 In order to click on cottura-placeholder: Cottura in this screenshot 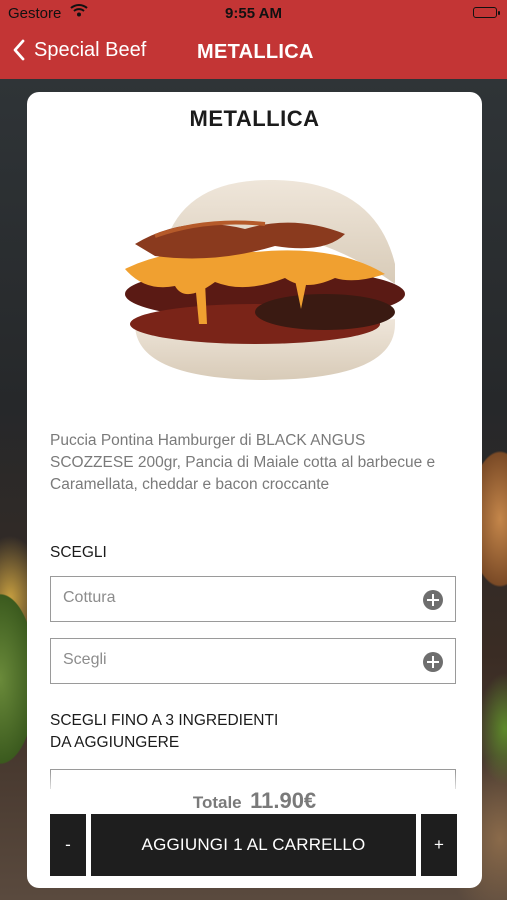, I will do `click(89, 597)`.